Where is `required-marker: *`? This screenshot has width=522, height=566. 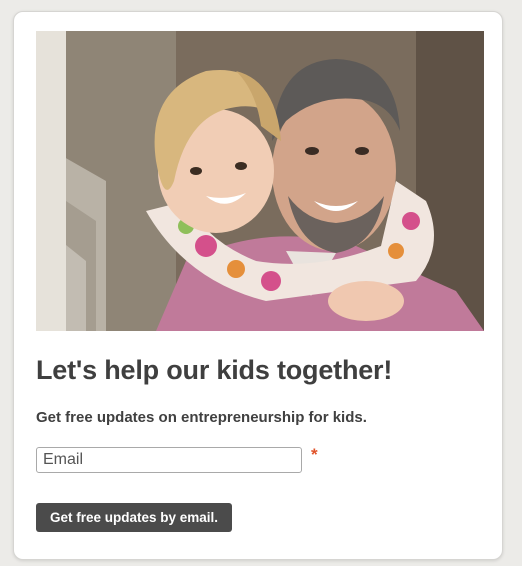
required-marker: * is located at coordinates (314, 454).